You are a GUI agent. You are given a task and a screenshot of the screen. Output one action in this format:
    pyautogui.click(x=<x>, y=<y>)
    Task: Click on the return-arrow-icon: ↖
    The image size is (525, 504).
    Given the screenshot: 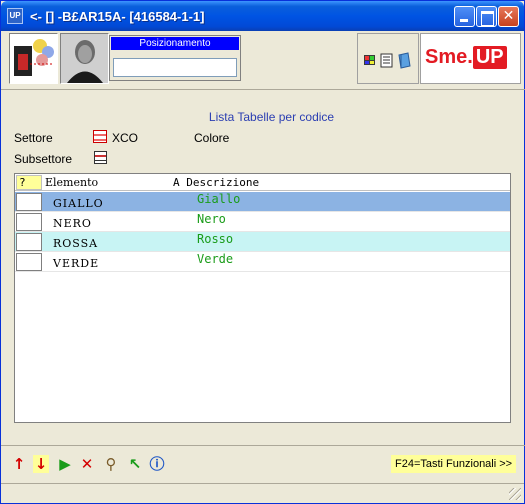 What is the action you would take?
    pyautogui.click(x=135, y=464)
    